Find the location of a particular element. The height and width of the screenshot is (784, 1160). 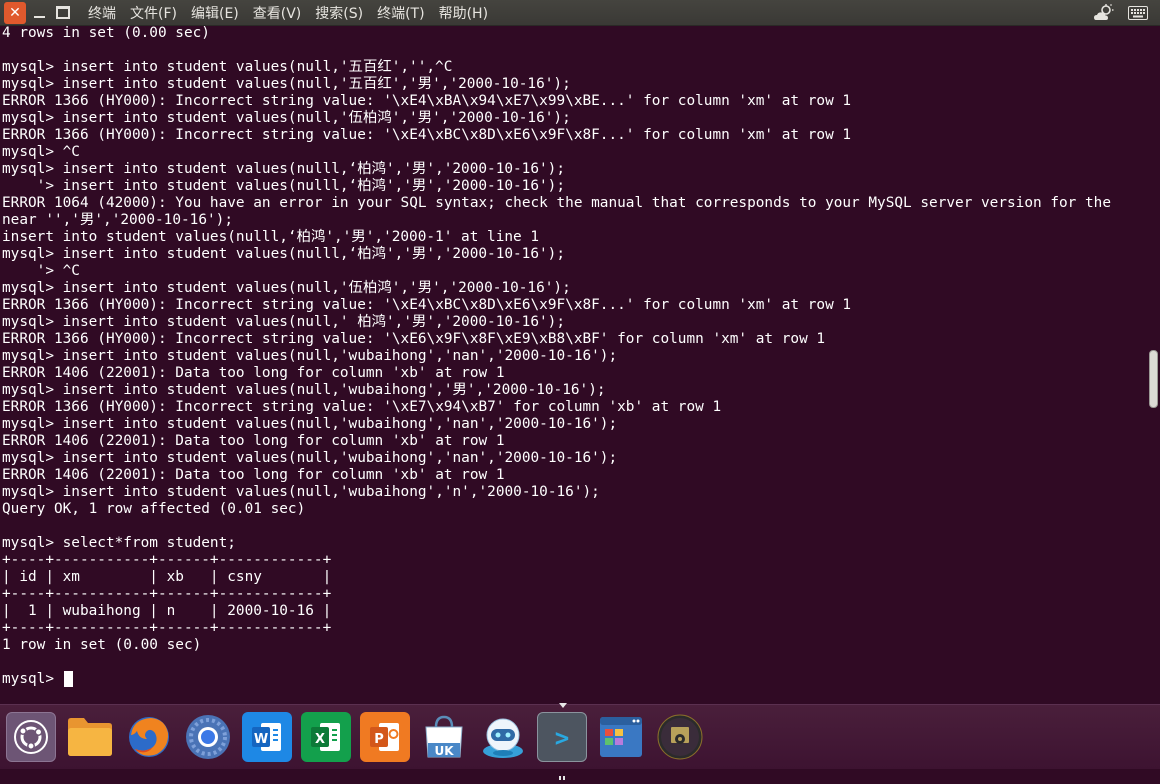

close-icon: ✕ is located at coordinates (15, 12).